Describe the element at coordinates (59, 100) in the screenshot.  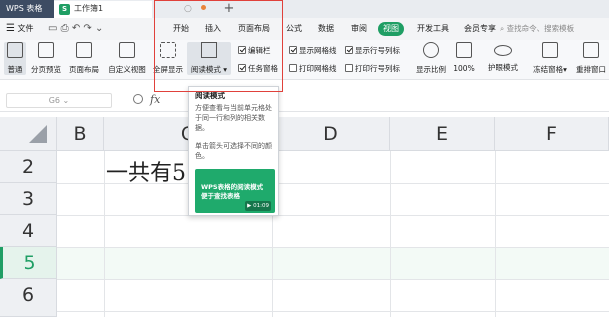
I see `name-box: G6 ⌄` at that location.